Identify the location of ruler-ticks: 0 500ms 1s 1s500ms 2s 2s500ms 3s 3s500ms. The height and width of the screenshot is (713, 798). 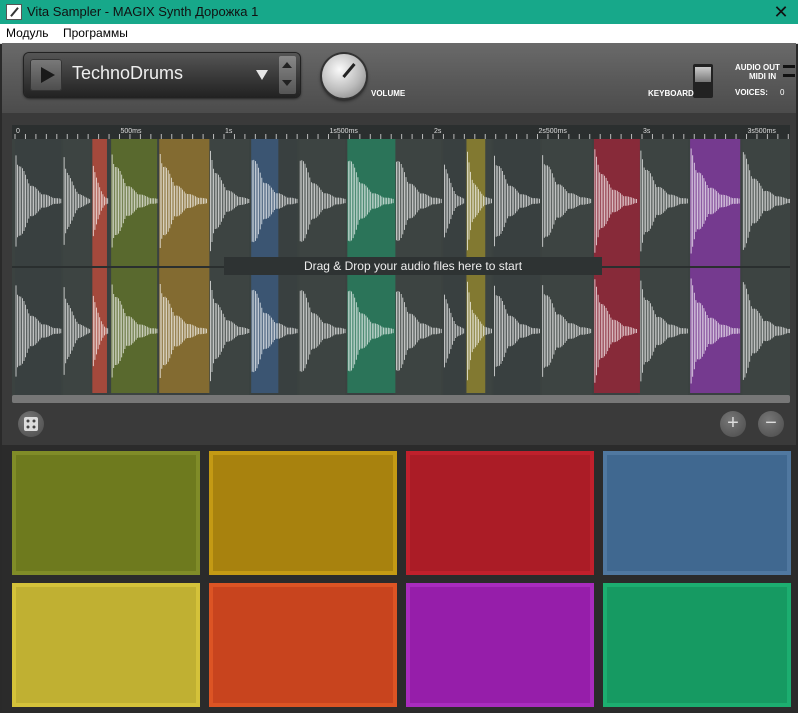
(401, 133).